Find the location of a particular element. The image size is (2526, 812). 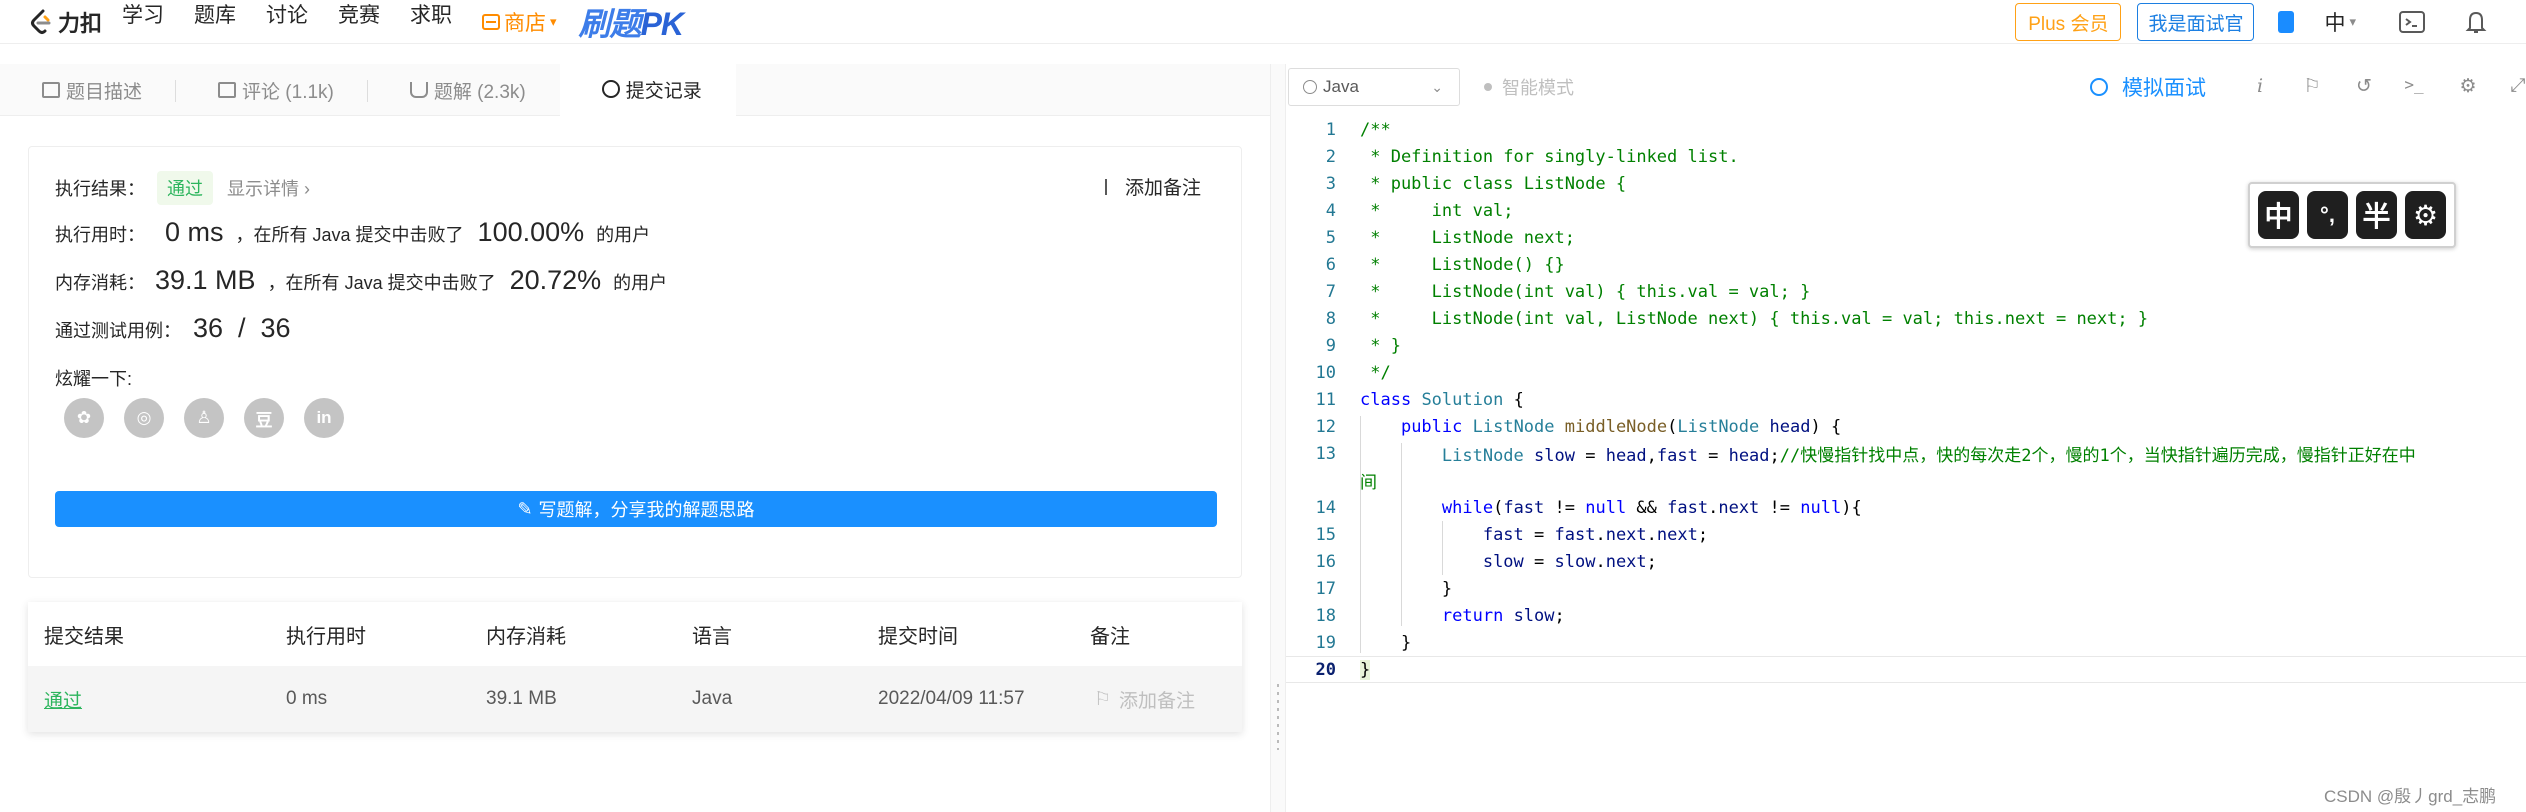

logo-text: 力扣 is located at coordinates (80, 23).